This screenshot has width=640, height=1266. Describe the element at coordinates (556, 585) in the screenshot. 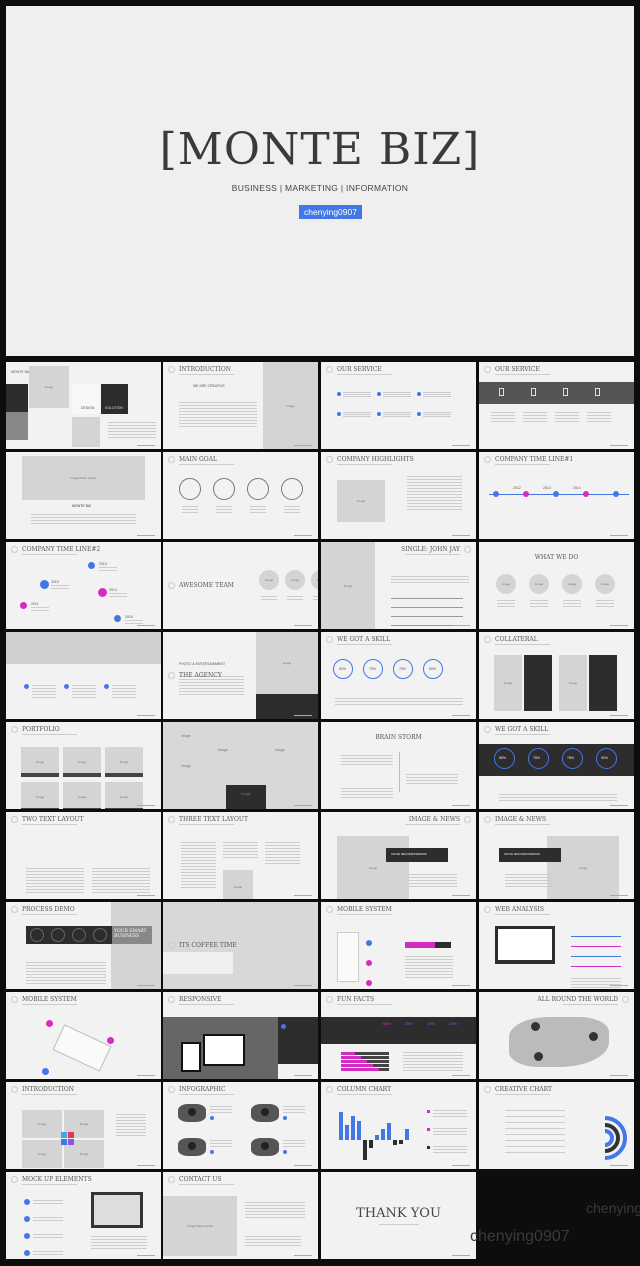

I see `slide-thumbnail: Image Image Image Image WHAT WE DO` at that location.